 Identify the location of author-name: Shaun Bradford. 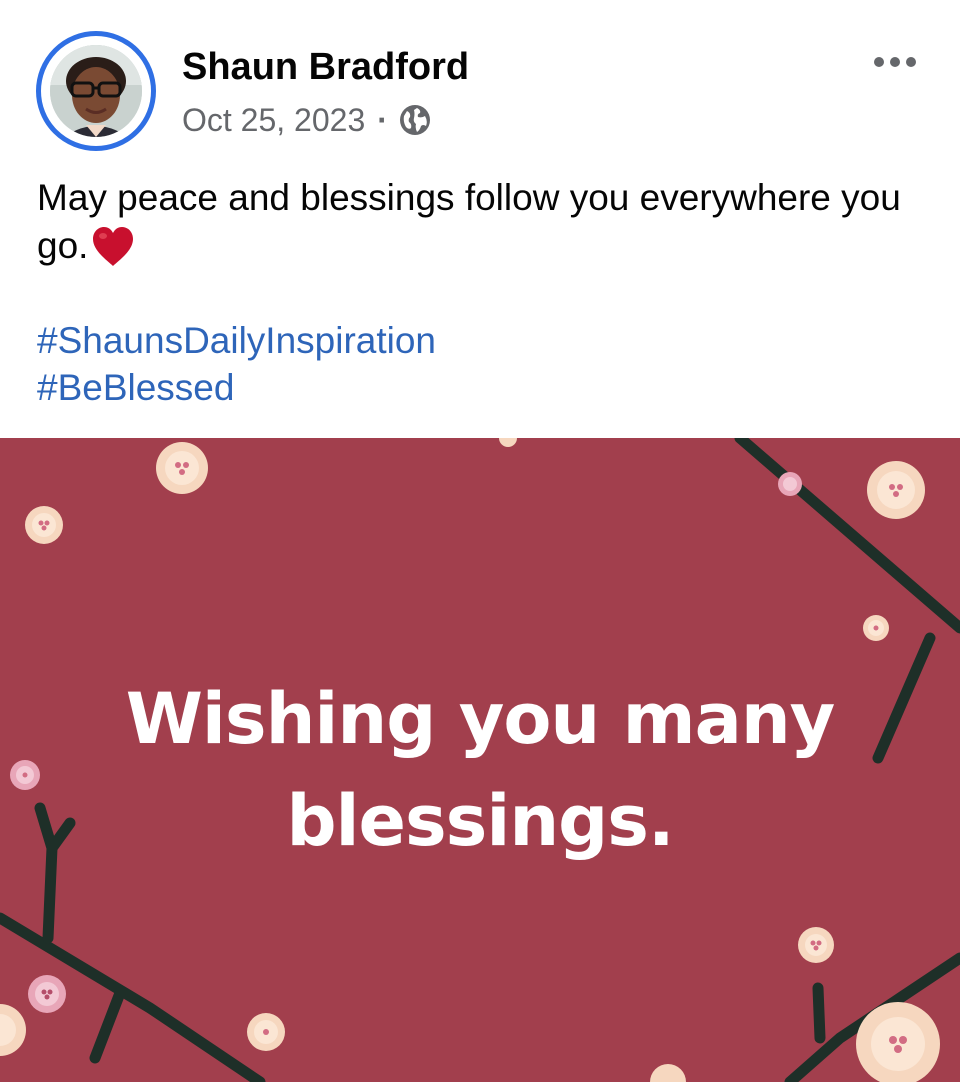
(325, 67).